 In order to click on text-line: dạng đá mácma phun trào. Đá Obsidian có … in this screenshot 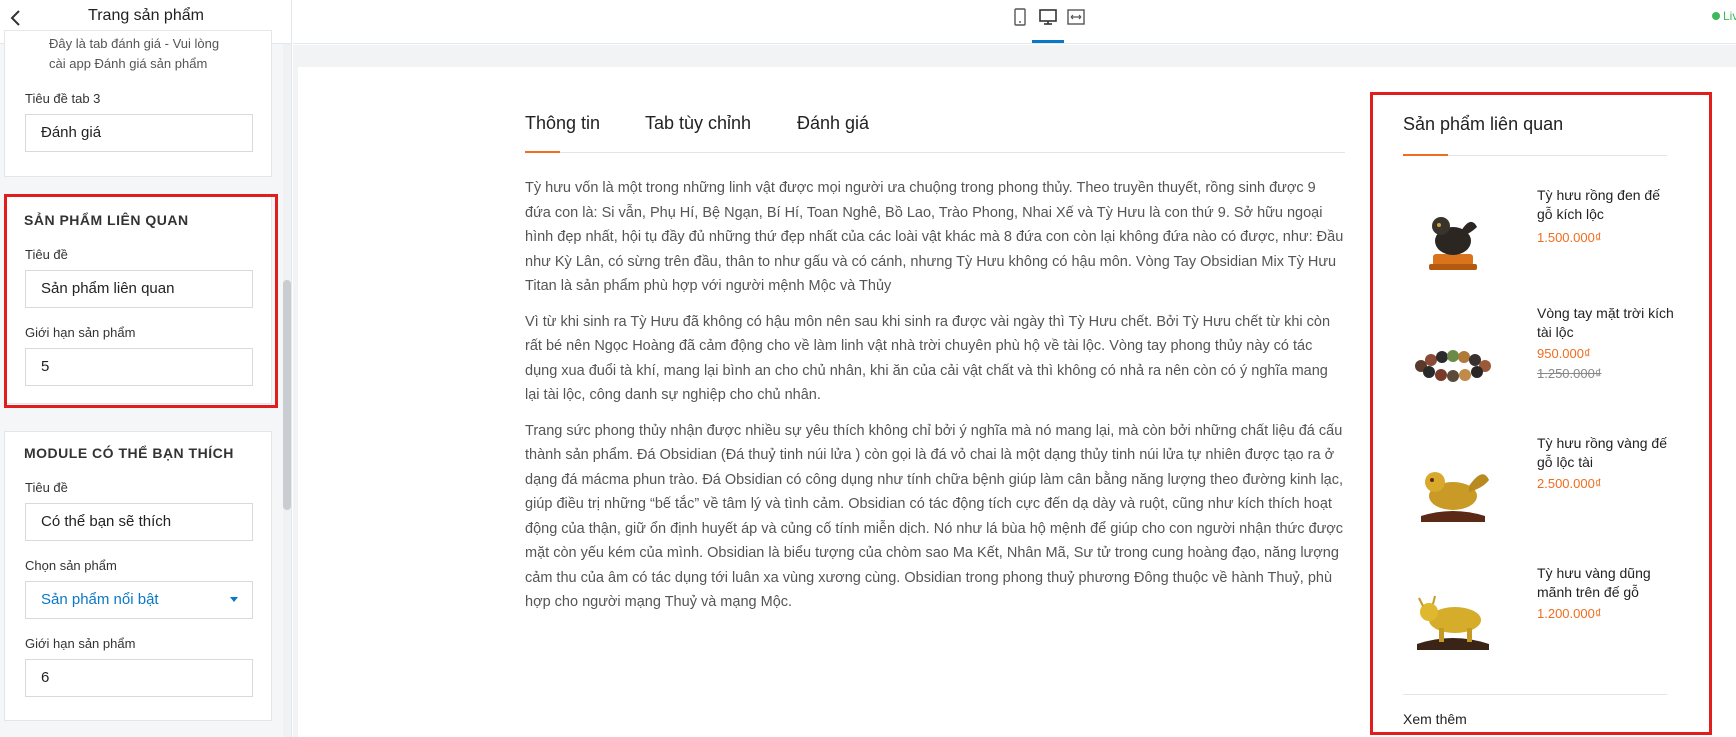, I will do `click(934, 479)`.